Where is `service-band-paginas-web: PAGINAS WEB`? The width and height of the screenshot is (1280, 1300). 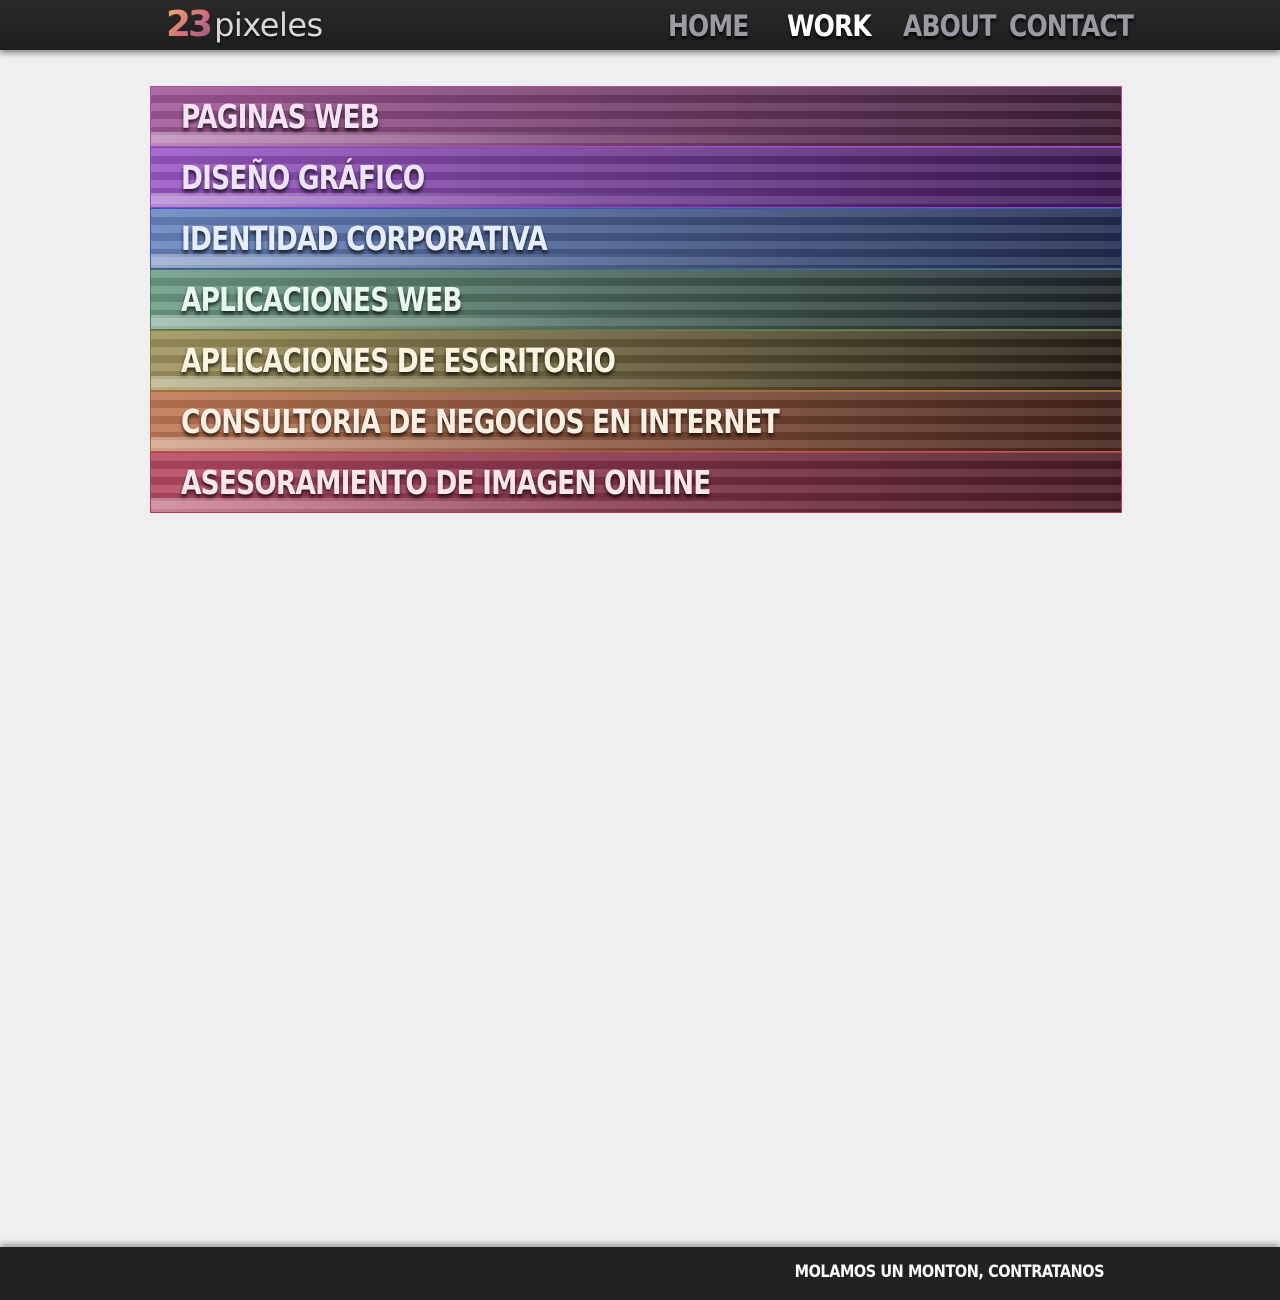
service-band-paginas-web: PAGINAS WEB is located at coordinates (636, 116).